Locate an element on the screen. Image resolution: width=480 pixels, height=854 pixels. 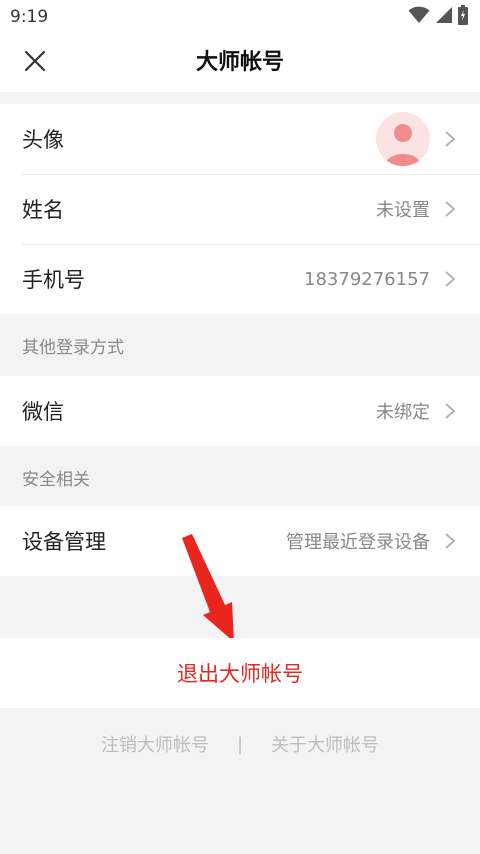
security-group: 设备管理 管理最近登录设备 is located at coordinates (240, 541).